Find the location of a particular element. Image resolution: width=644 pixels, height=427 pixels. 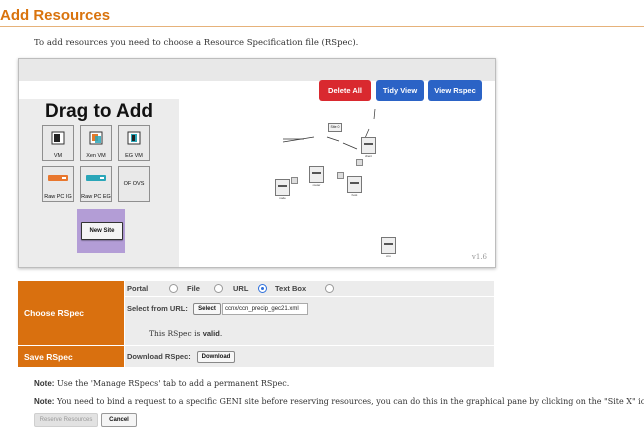

title-divider is located at coordinates (322, 26).